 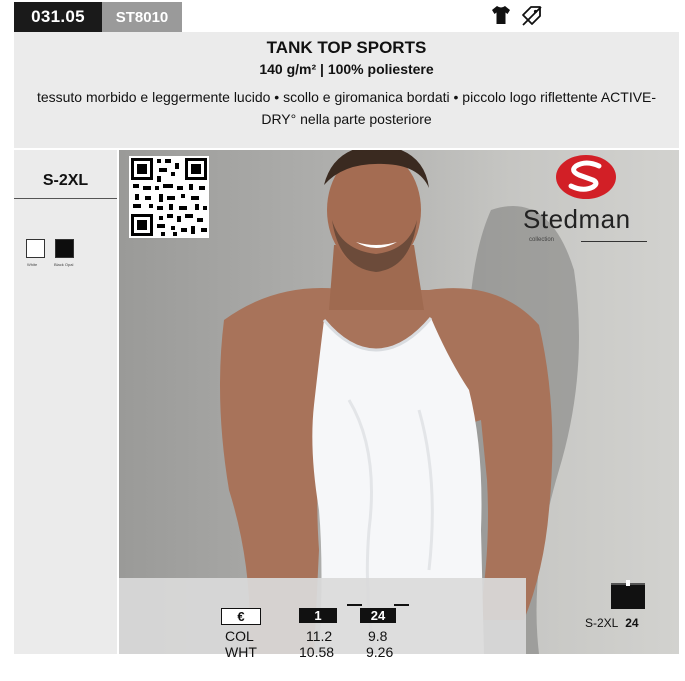 I want to click on price-panel: € 1 24 COL 11.2 9.8 WHT 10.58 9.26, so click(x=322, y=619).